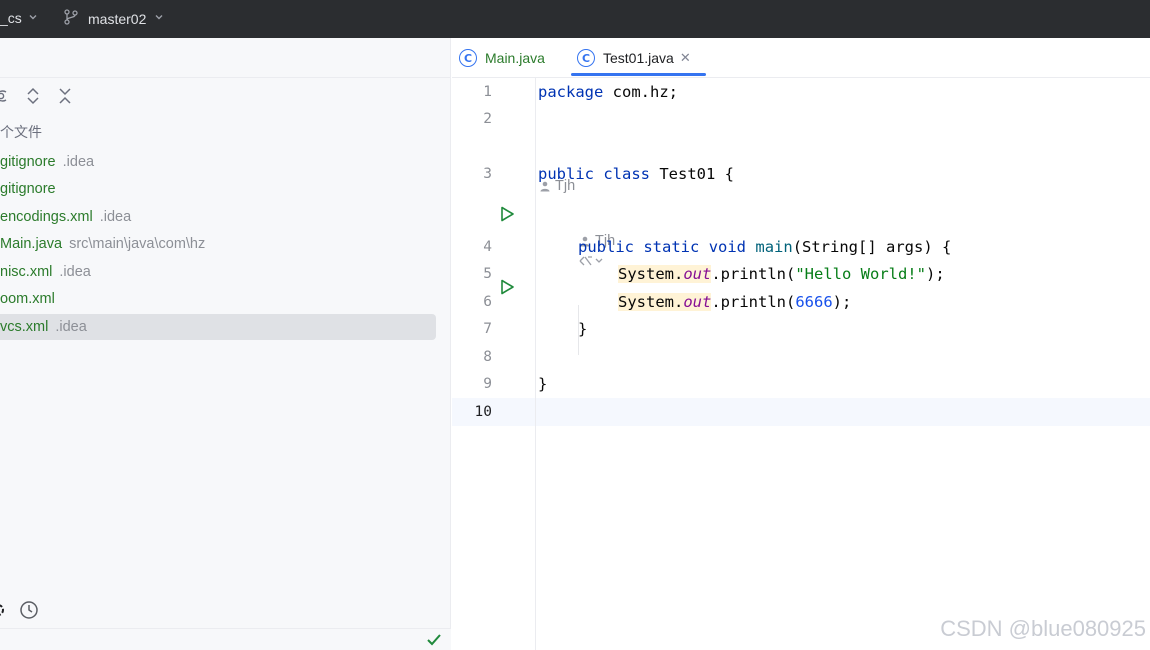 The height and width of the screenshot is (650, 1150). What do you see at coordinates (535, 364) in the screenshot?
I see `gutter-divider` at bounding box center [535, 364].